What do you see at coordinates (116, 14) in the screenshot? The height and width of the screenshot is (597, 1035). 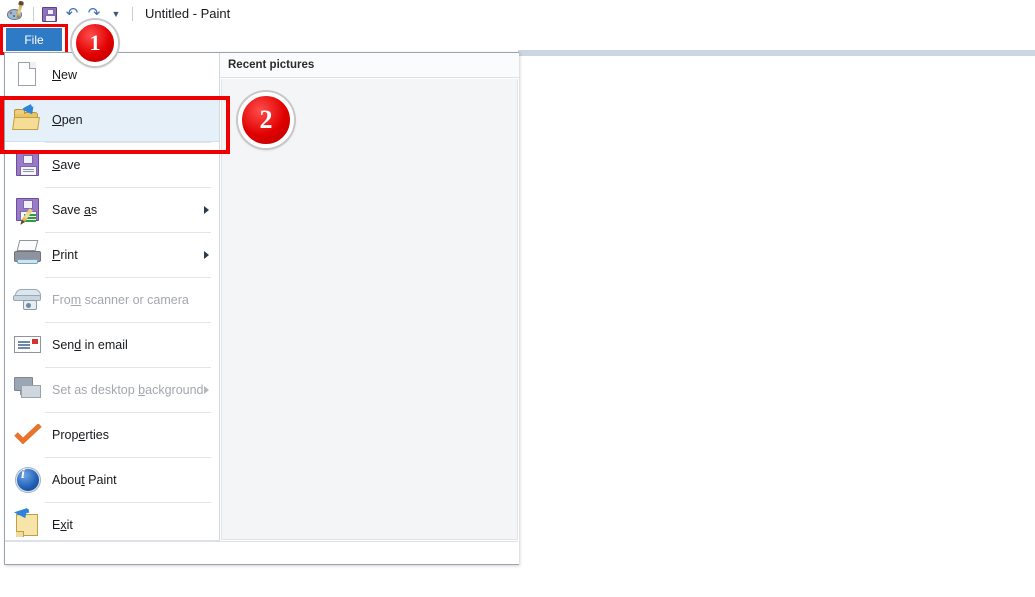 I see `customize-quick-access-chevron-icon: ▼` at bounding box center [116, 14].